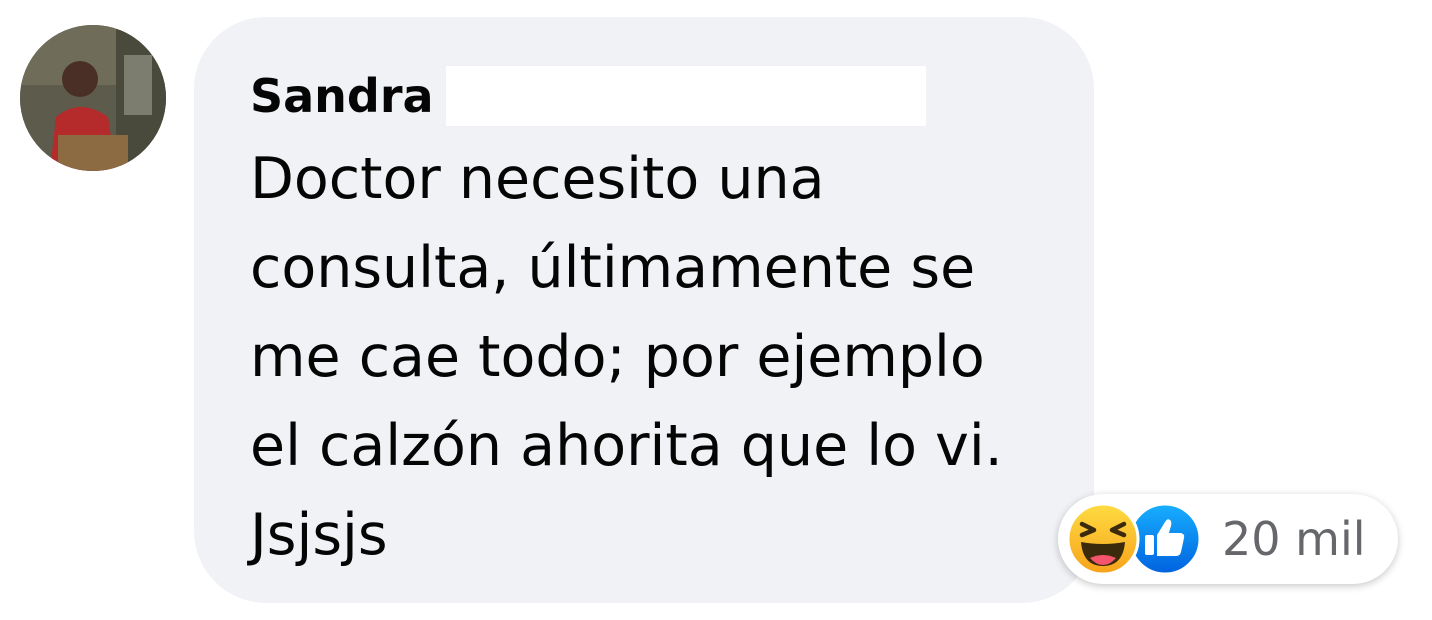  What do you see at coordinates (685, 96) in the screenshot?
I see `redacted-surname` at bounding box center [685, 96].